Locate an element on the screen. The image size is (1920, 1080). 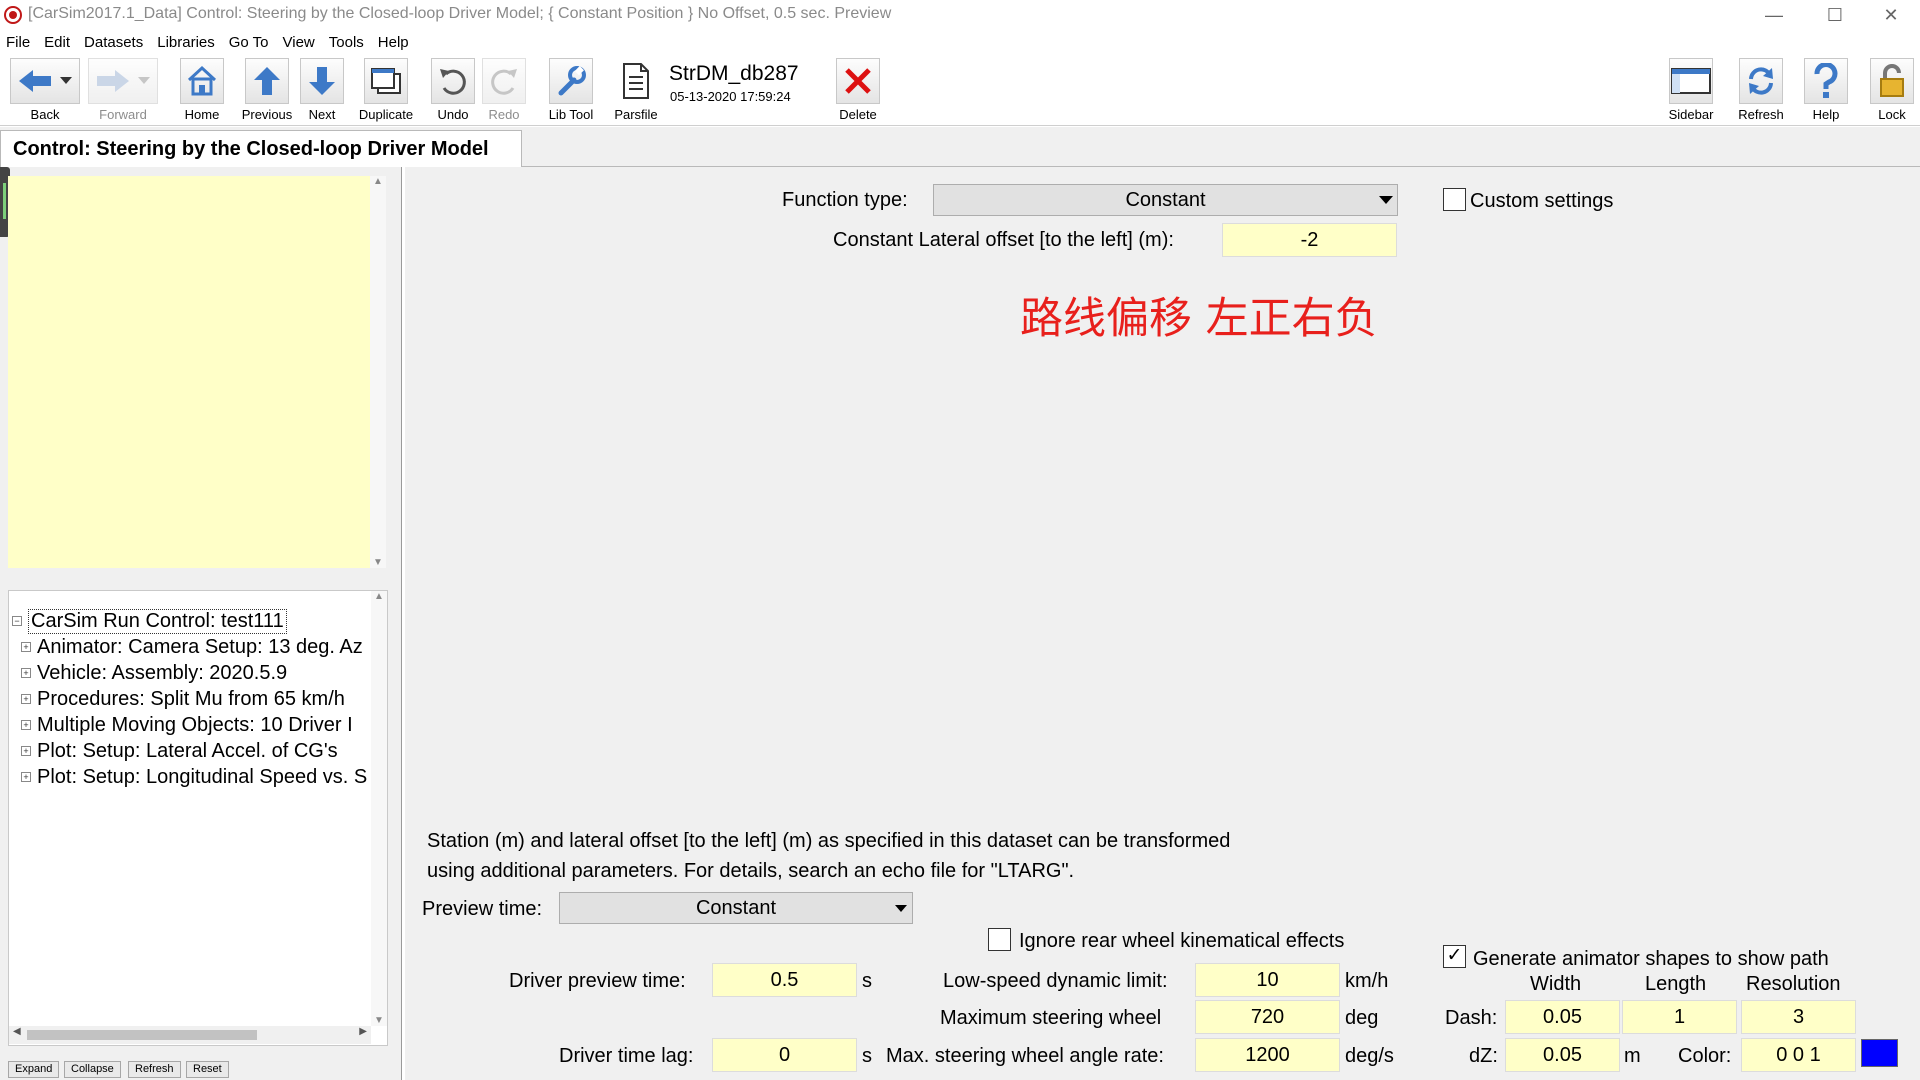
dash-length-input: 1 is located at coordinates (1679, 1017).